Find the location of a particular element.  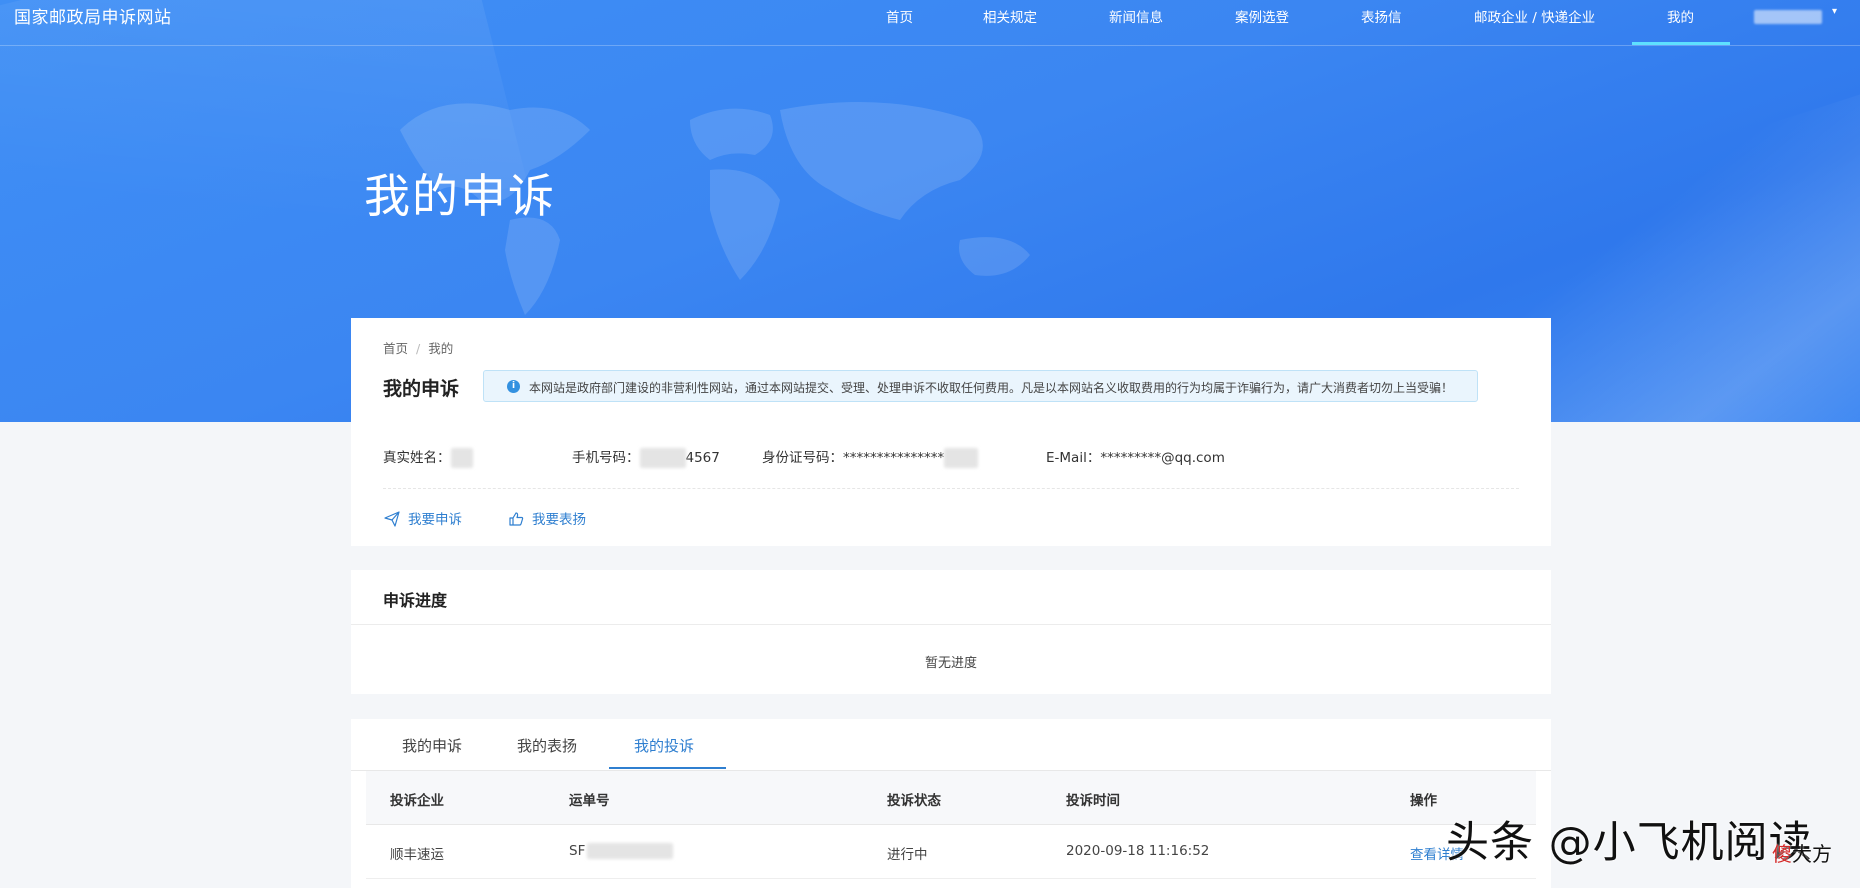

nav-regulations: 相关规定 is located at coordinates (1010, 16).